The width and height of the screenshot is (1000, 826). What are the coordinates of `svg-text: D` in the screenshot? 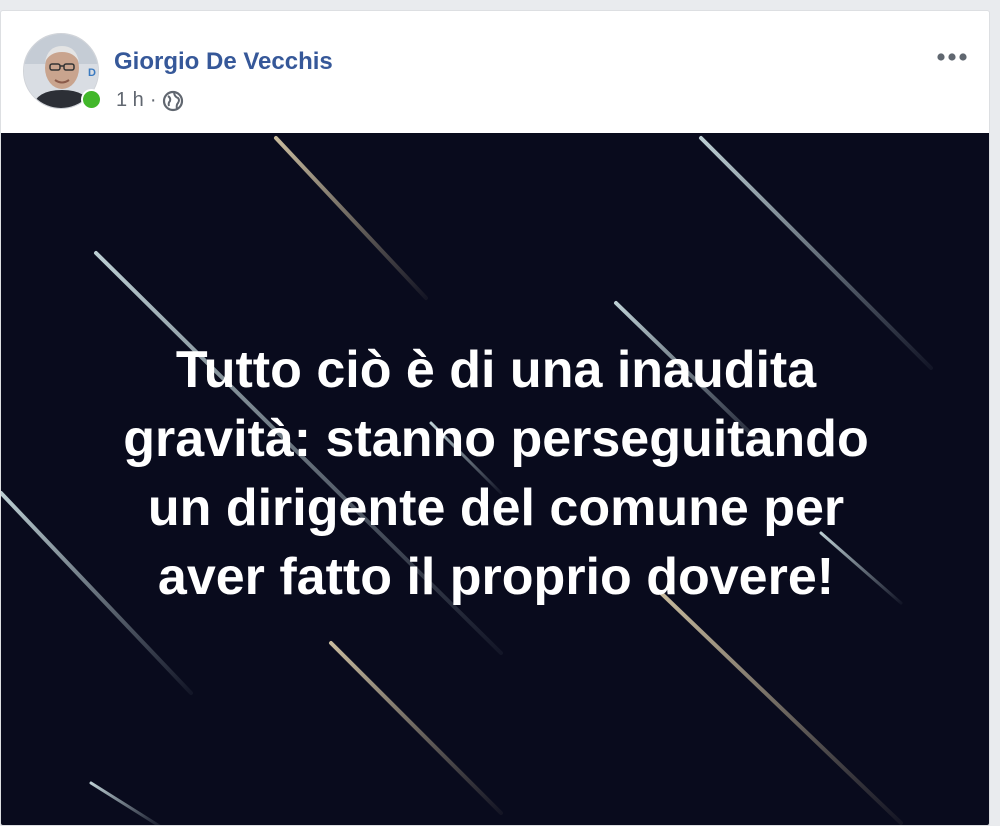 It's located at (92, 73).